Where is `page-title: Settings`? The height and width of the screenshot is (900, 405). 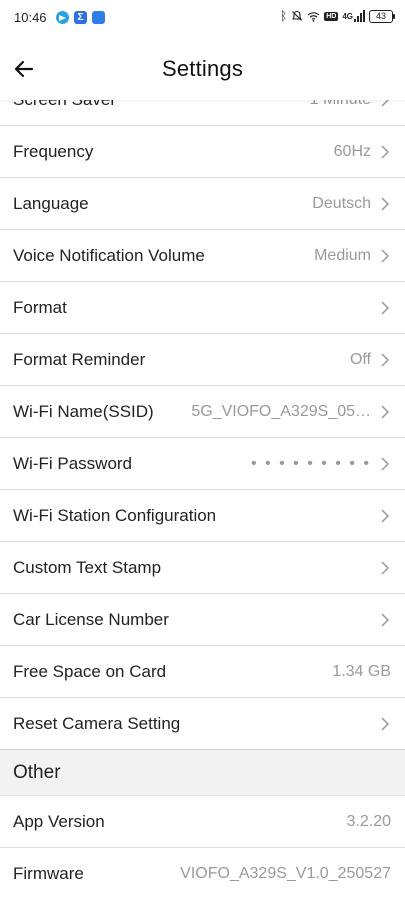
page-title: Settings is located at coordinates (202, 68).